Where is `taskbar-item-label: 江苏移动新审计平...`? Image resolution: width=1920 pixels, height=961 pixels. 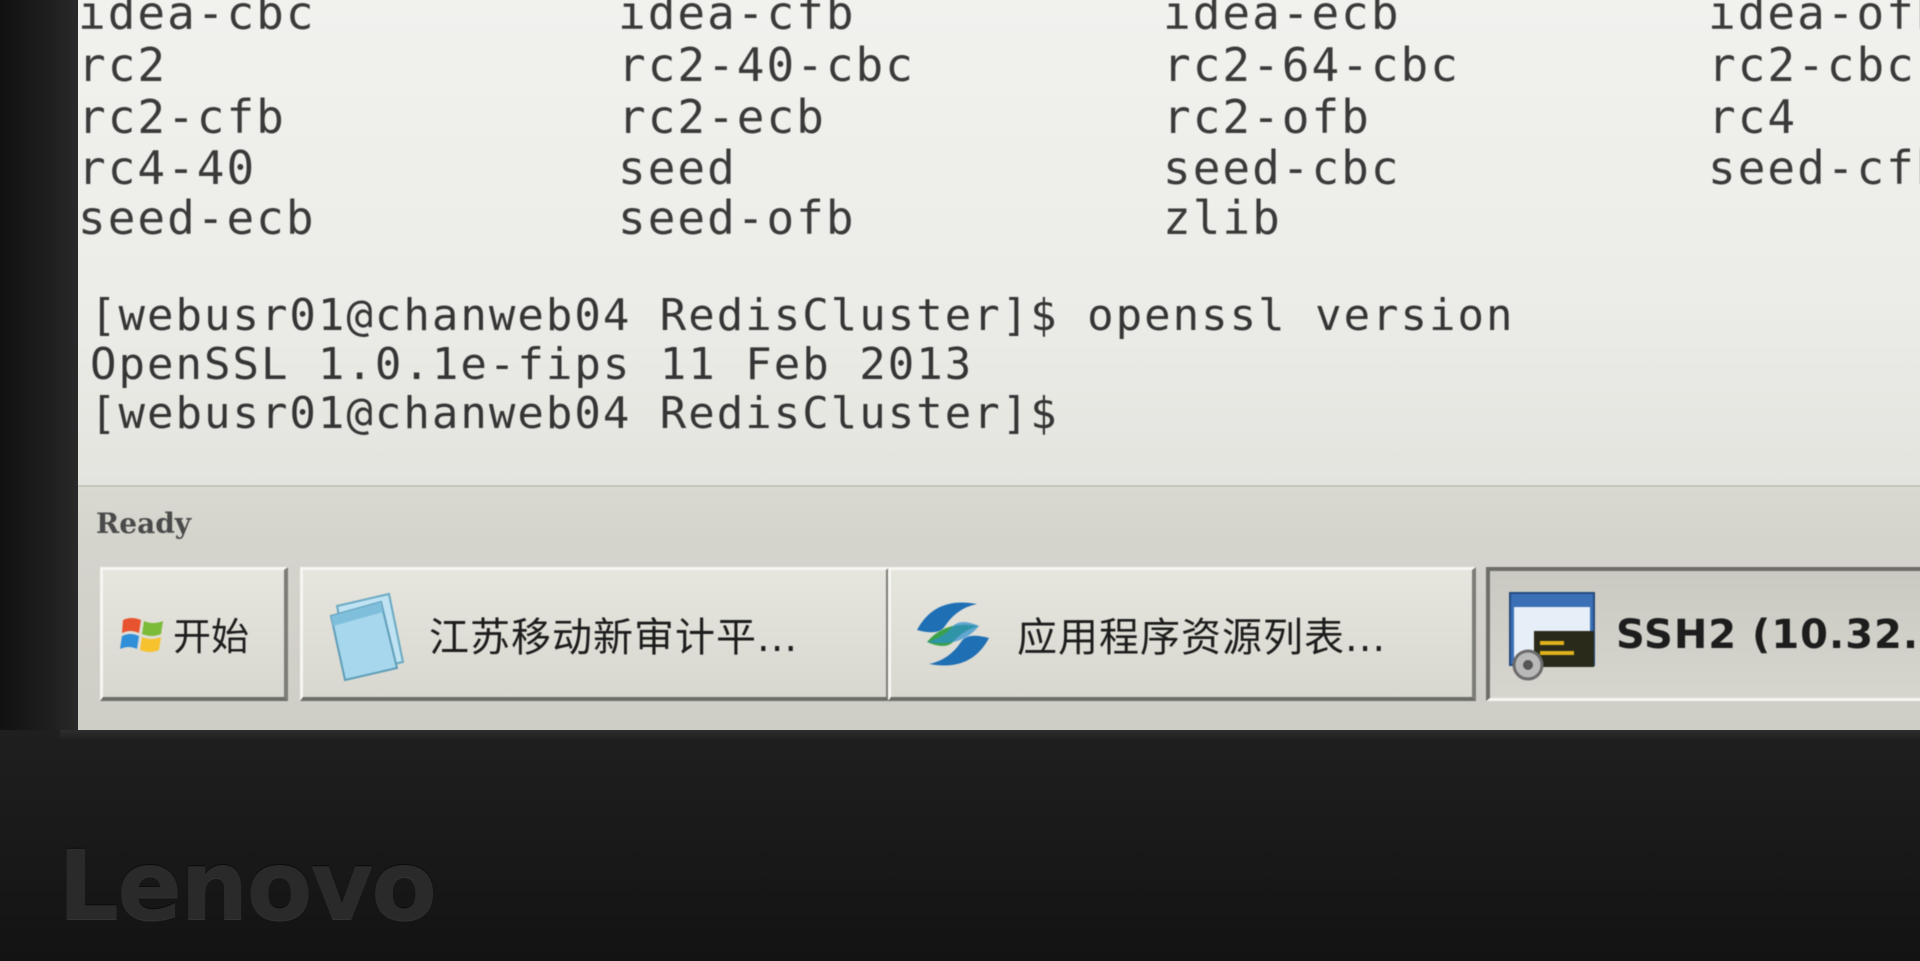 taskbar-item-label: 江苏移动新审计平... is located at coordinates (614, 637).